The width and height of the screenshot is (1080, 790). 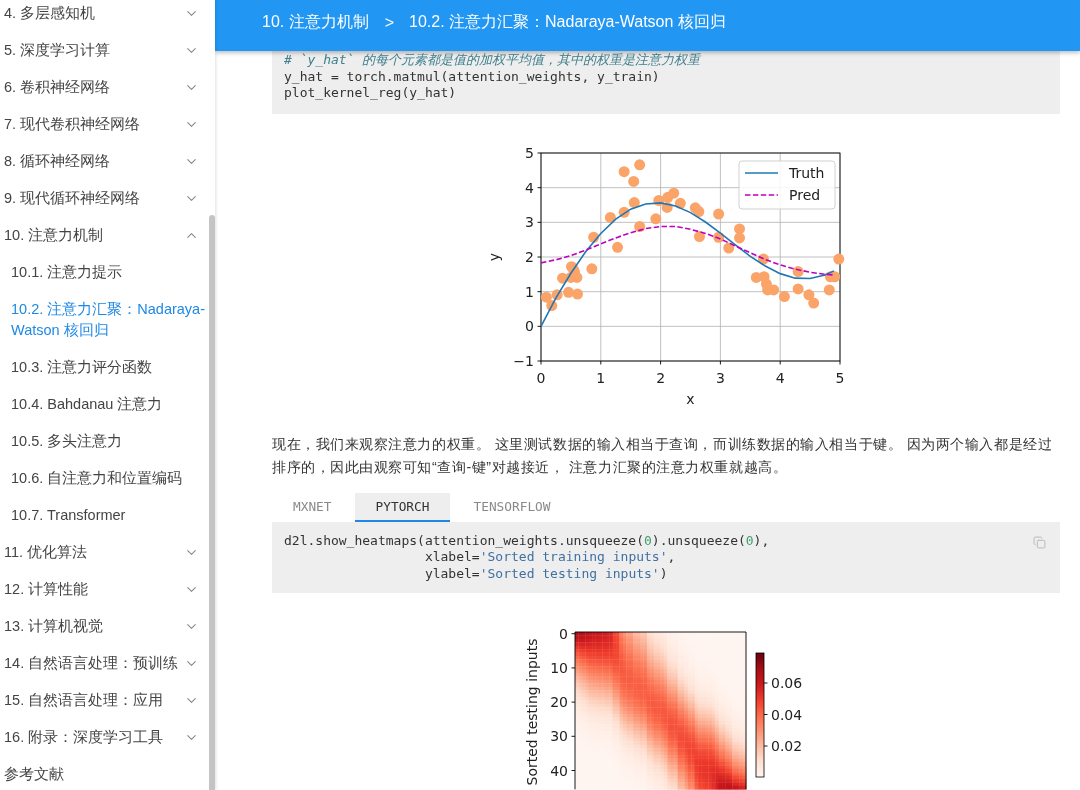 I want to click on tick-label: 30, so click(x=559, y=736).